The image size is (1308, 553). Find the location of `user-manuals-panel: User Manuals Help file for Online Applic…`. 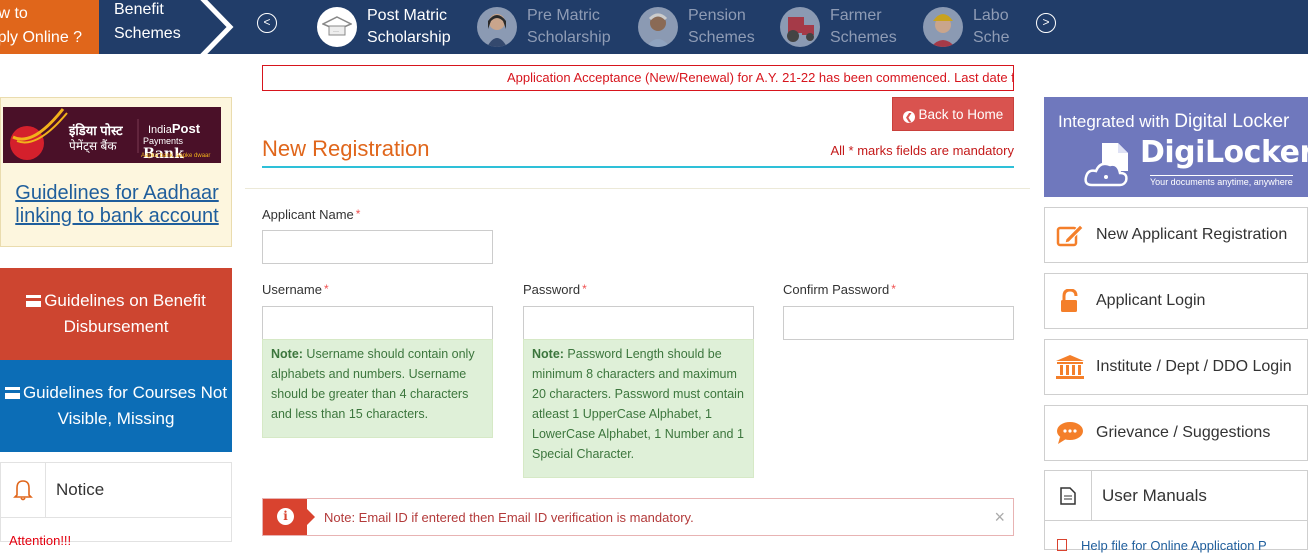

user-manuals-panel: User Manuals Help file for Online Applic… is located at coordinates (1176, 511).